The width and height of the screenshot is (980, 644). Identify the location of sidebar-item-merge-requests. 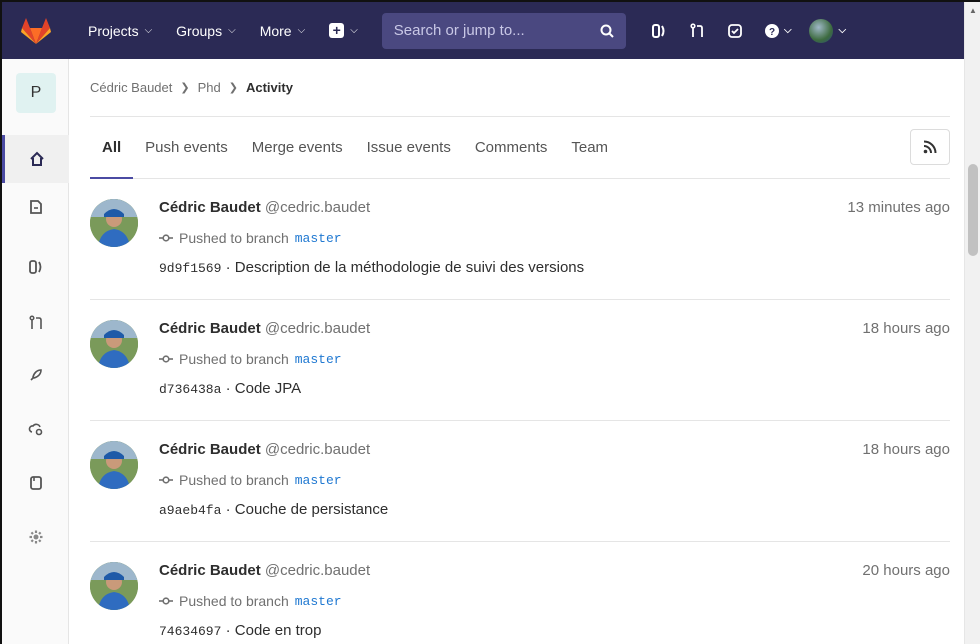
(35, 323).